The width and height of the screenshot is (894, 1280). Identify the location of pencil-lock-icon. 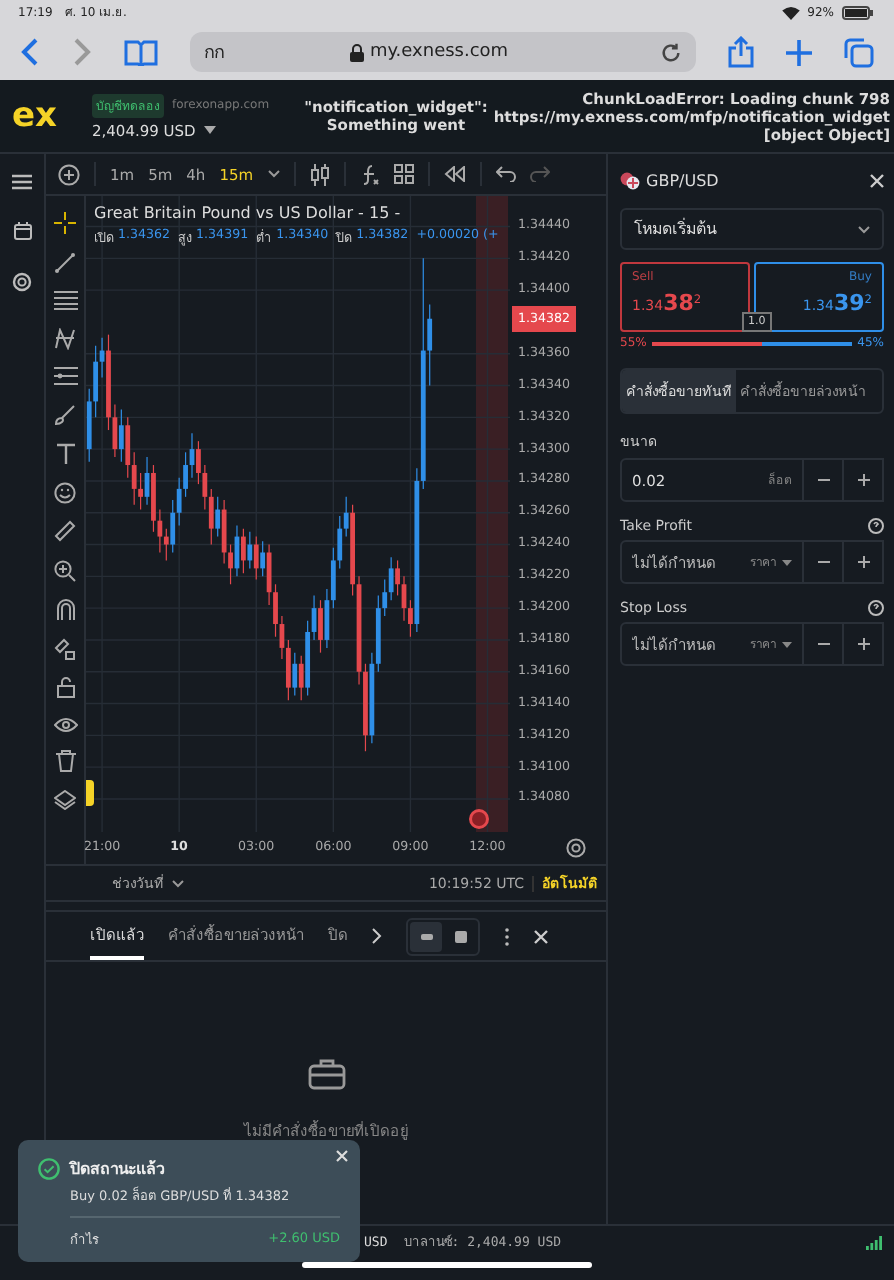
(65, 648).